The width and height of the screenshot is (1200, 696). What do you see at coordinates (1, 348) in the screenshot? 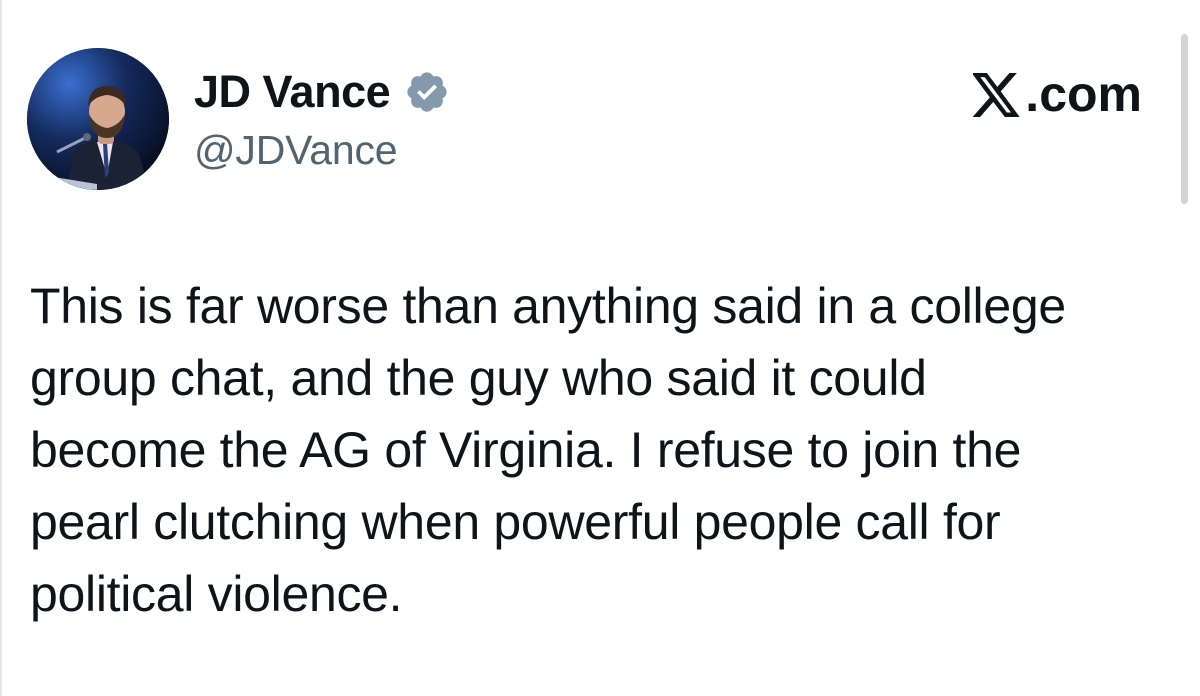
I see `left-border` at bounding box center [1, 348].